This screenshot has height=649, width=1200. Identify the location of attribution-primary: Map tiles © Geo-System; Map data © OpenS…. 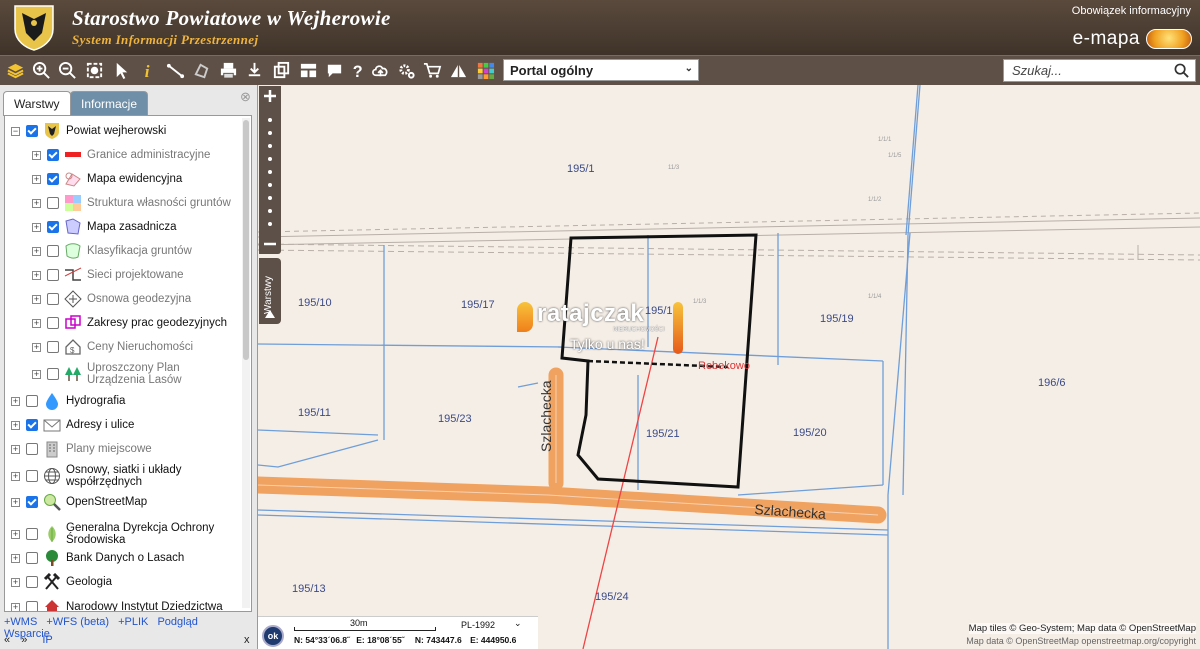
(1082, 628).